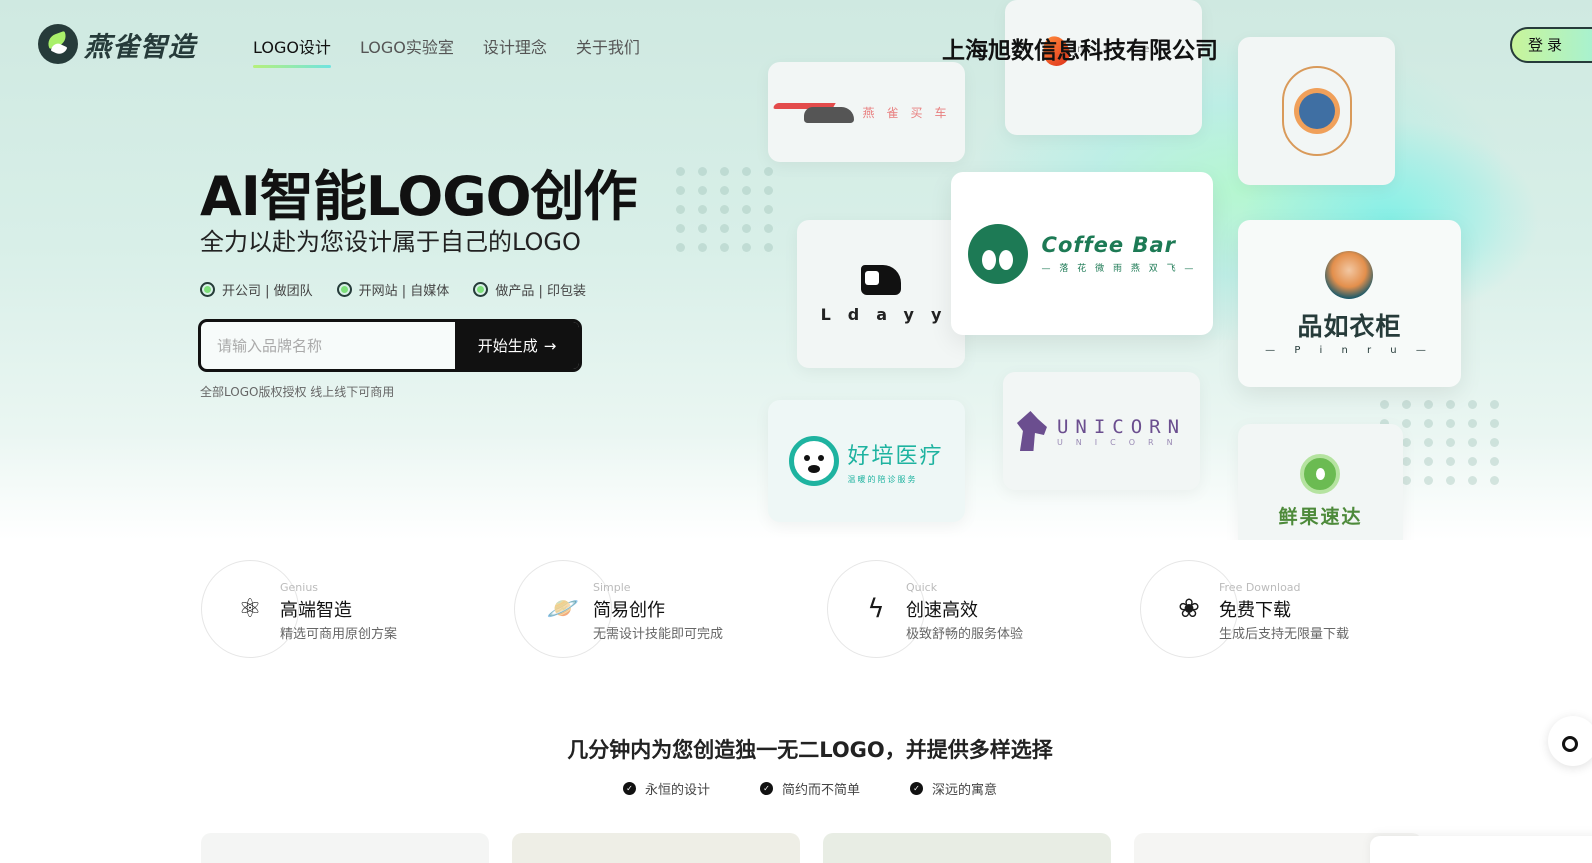 This screenshot has height=863, width=1592. Describe the element at coordinates (1103, 67) in the screenshot. I see `showcase-card-gunfire: Gun Fire` at that location.